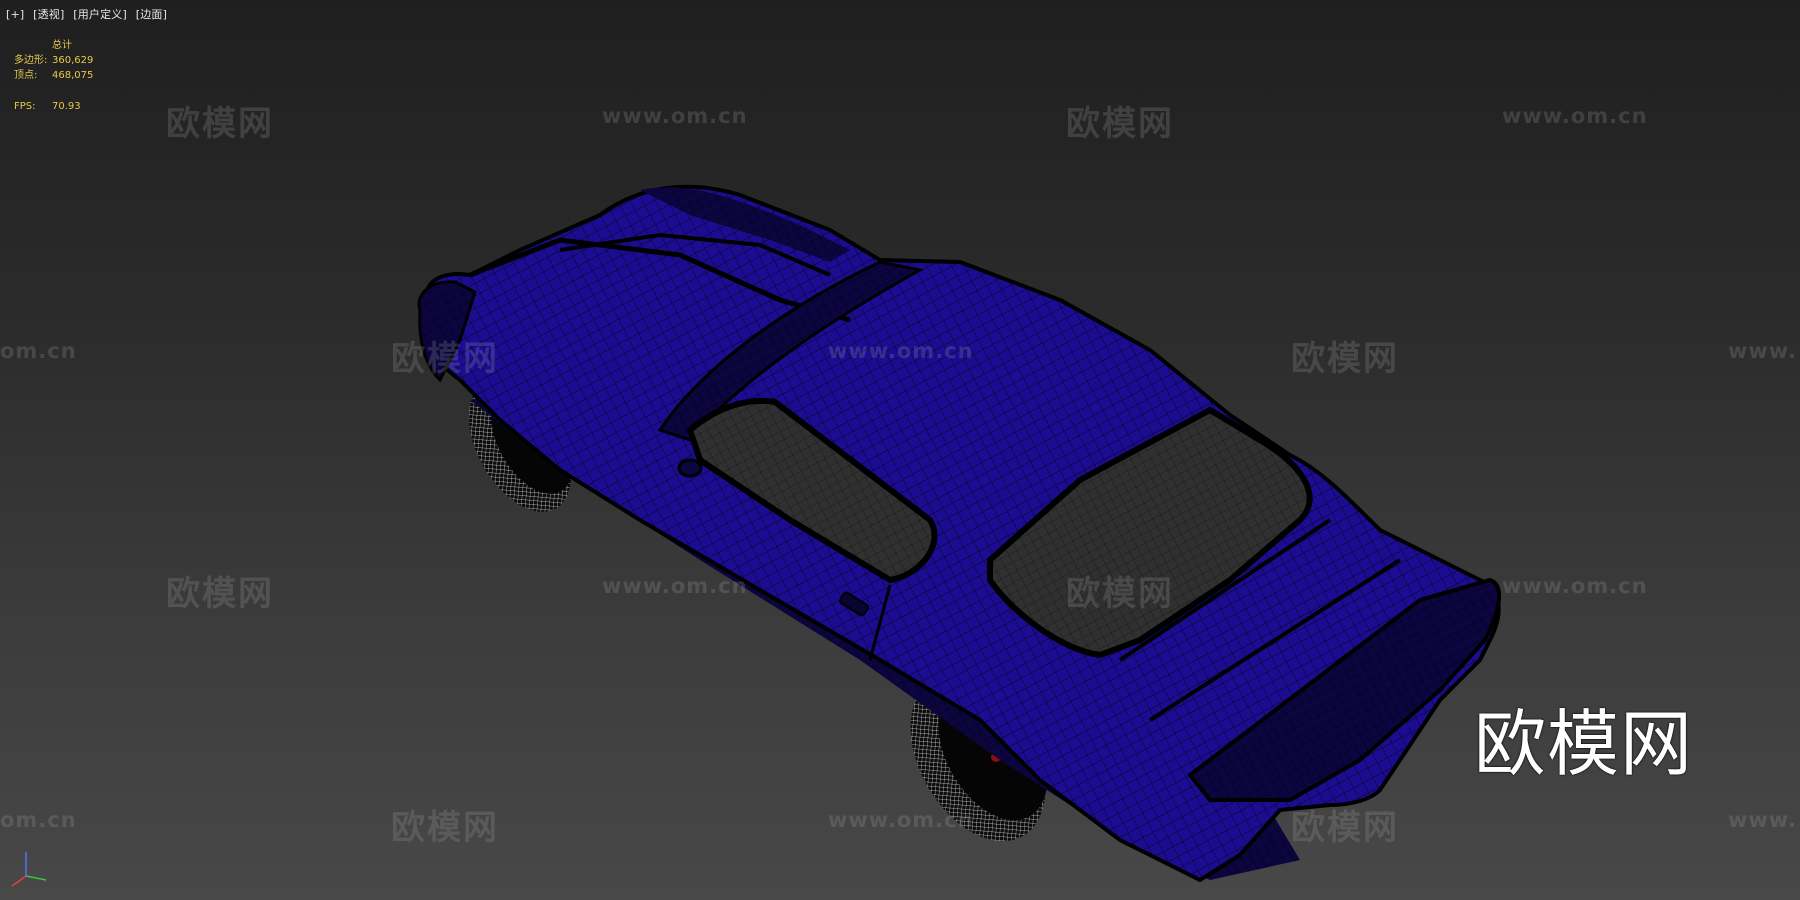 The height and width of the screenshot is (900, 1800). I want to click on viewport-view-menu: [透视], so click(48, 14).